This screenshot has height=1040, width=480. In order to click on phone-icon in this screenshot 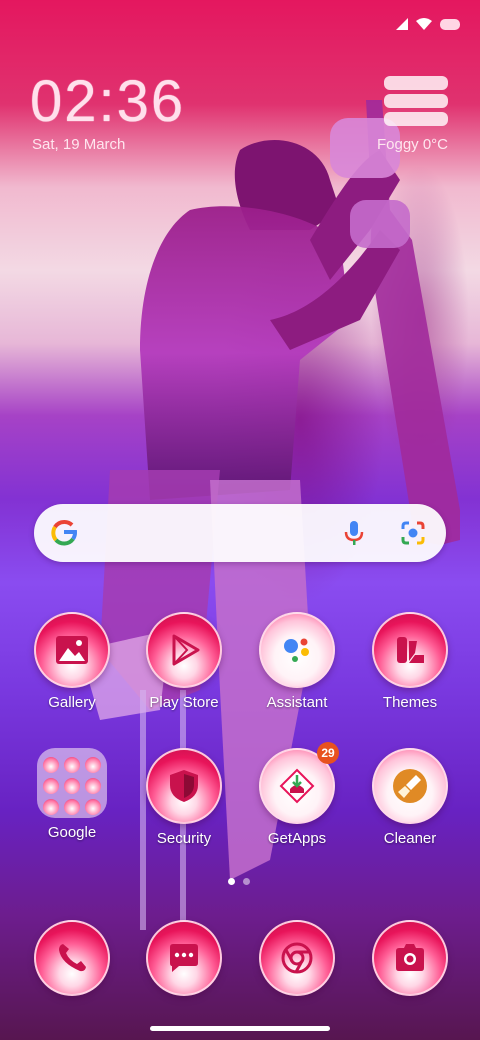, I will do `click(72, 958)`.